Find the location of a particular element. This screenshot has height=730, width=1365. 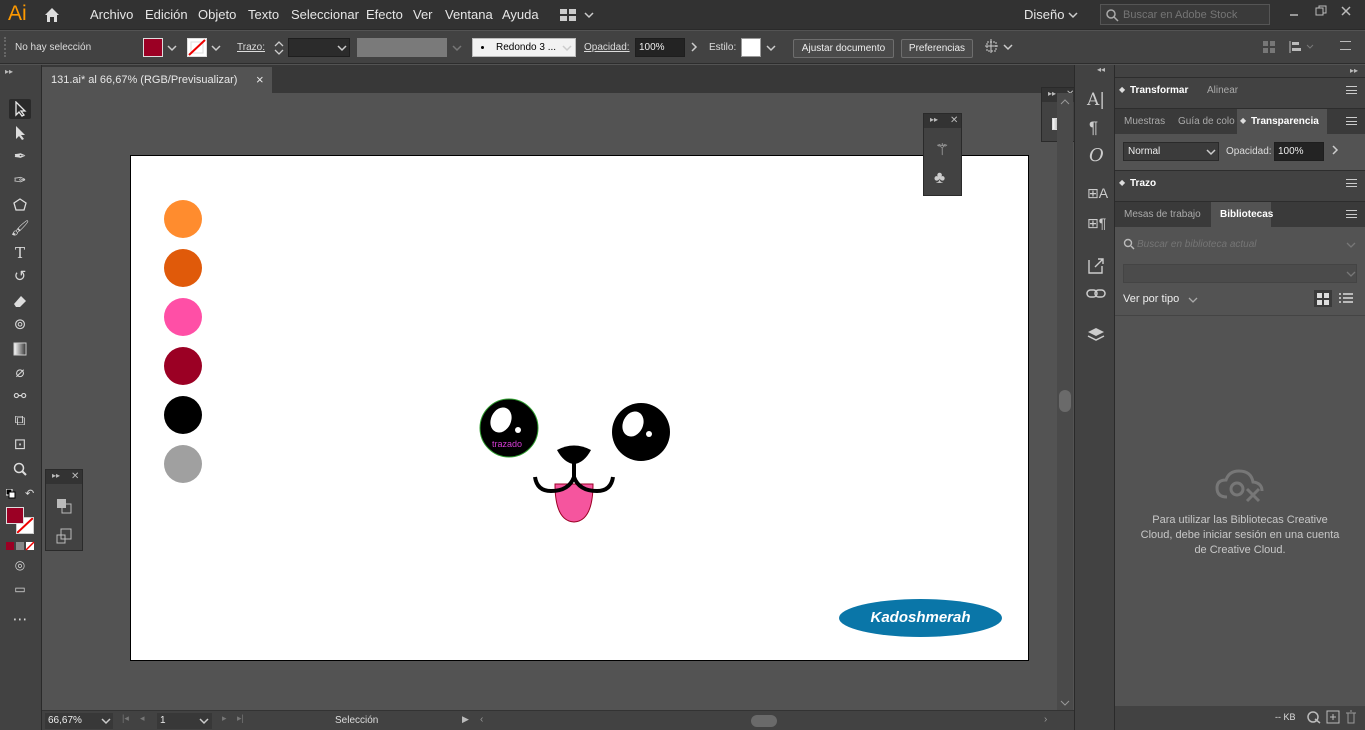

paragraph-panel-icon: ¶ is located at coordinates (1093, 128).